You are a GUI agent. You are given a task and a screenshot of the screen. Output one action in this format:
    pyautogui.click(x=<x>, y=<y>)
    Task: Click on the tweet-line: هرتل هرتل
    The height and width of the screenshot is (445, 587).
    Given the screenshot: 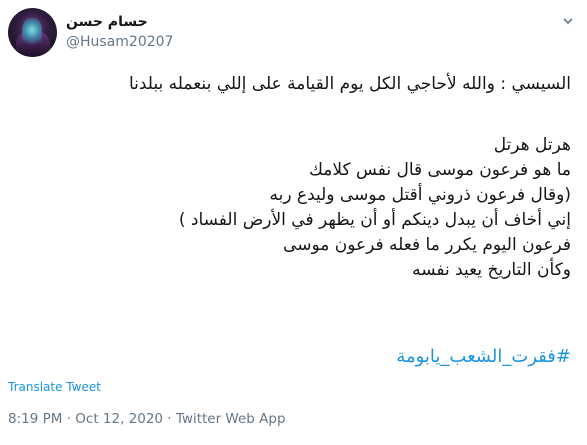 What is the action you would take?
    pyautogui.click(x=532, y=145)
    